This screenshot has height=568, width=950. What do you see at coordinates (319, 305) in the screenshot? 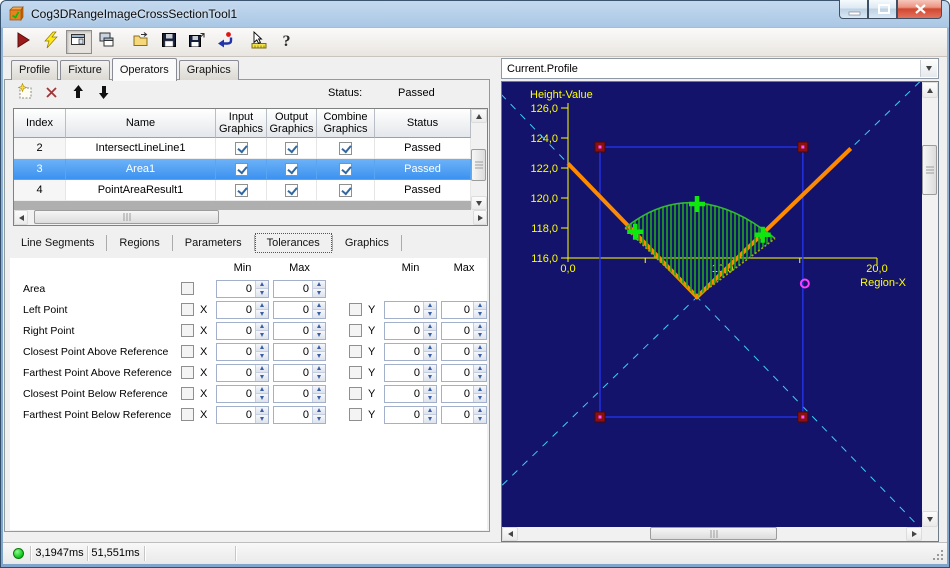
I see `left-point-max-spinner-up-button` at bounding box center [319, 305].